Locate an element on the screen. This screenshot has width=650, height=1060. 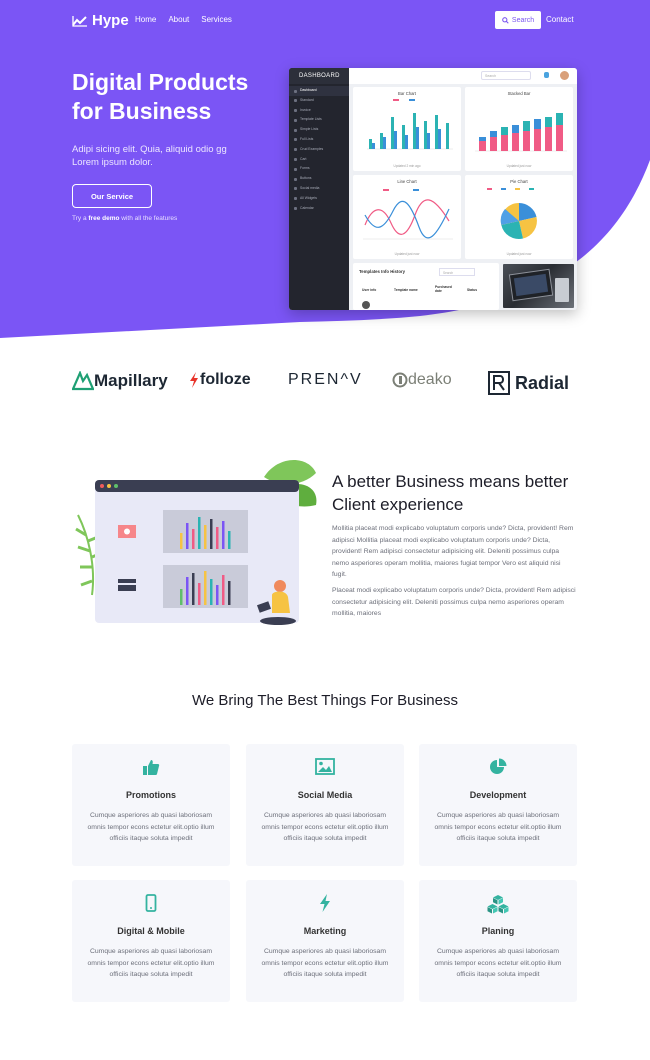
image-icon is located at coordinates (325, 766).